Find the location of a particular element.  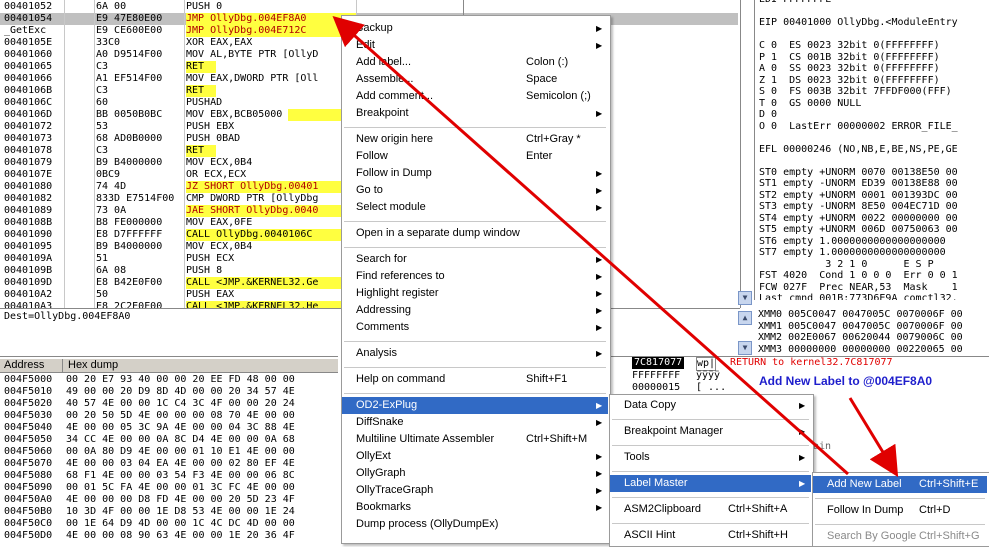

menu-item-search-for: Search for ▶ is located at coordinates (475, 259).